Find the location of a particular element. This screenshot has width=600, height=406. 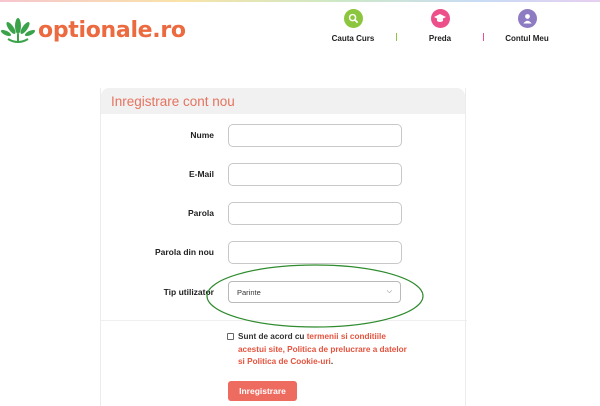

terms-checkbox is located at coordinates (230, 336).